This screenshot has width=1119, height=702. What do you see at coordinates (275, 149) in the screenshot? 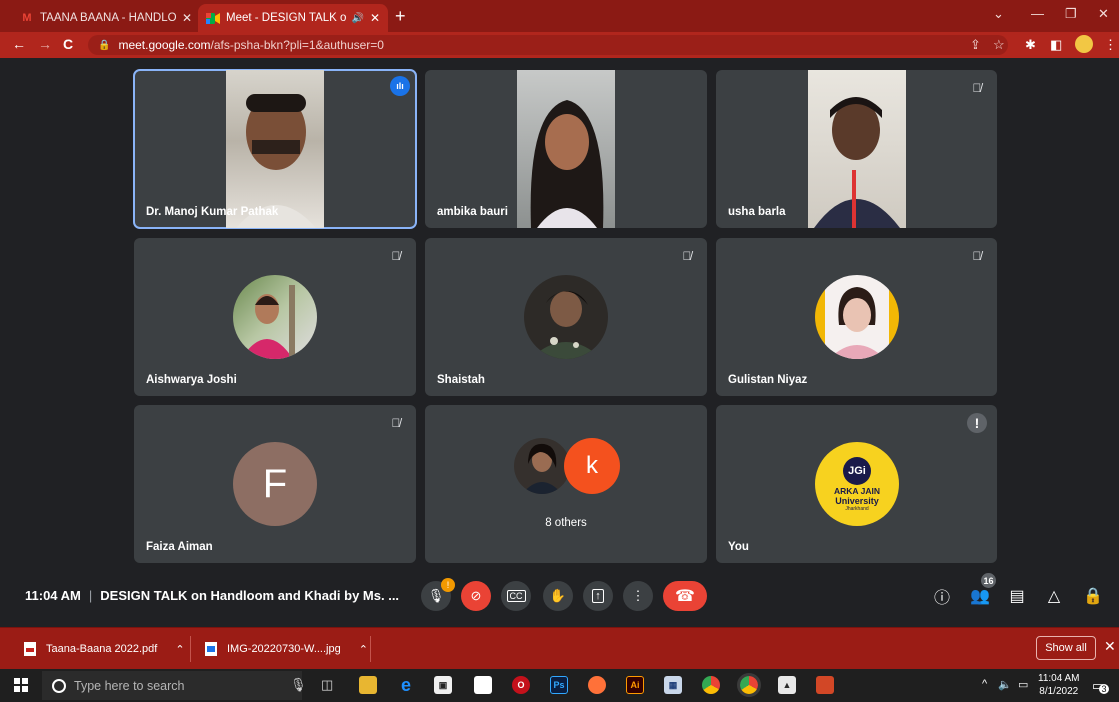
I see `participant-tile: ılı Dr. Manoj Kumar Pathak` at bounding box center [275, 149].